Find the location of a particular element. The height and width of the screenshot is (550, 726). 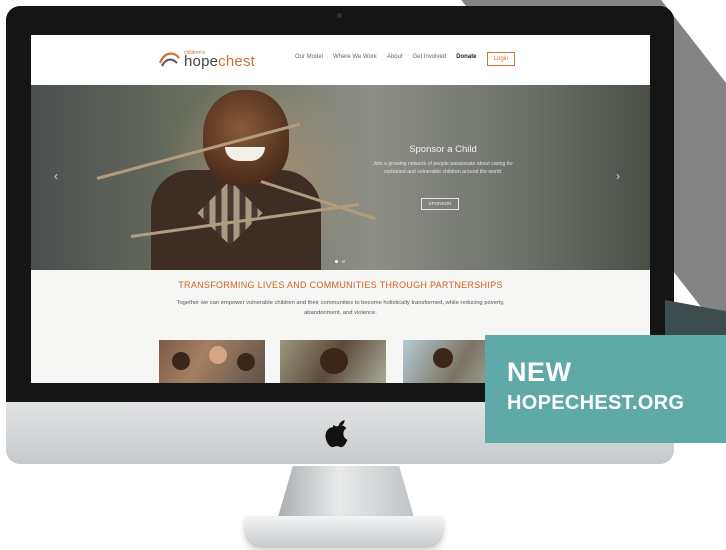

logo-swoosh-icon is located at coordinates (169, 59).